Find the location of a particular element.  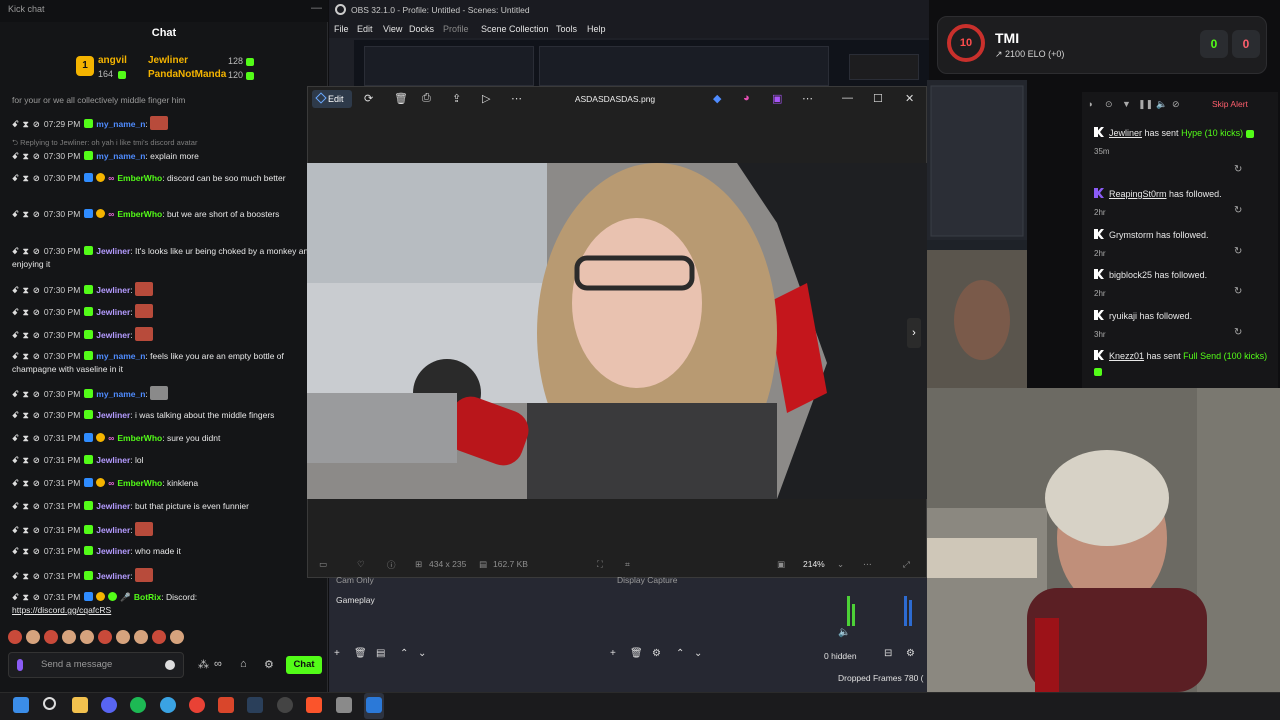

clipchamp-icon: ▣ is located at coordinates (777, 98).